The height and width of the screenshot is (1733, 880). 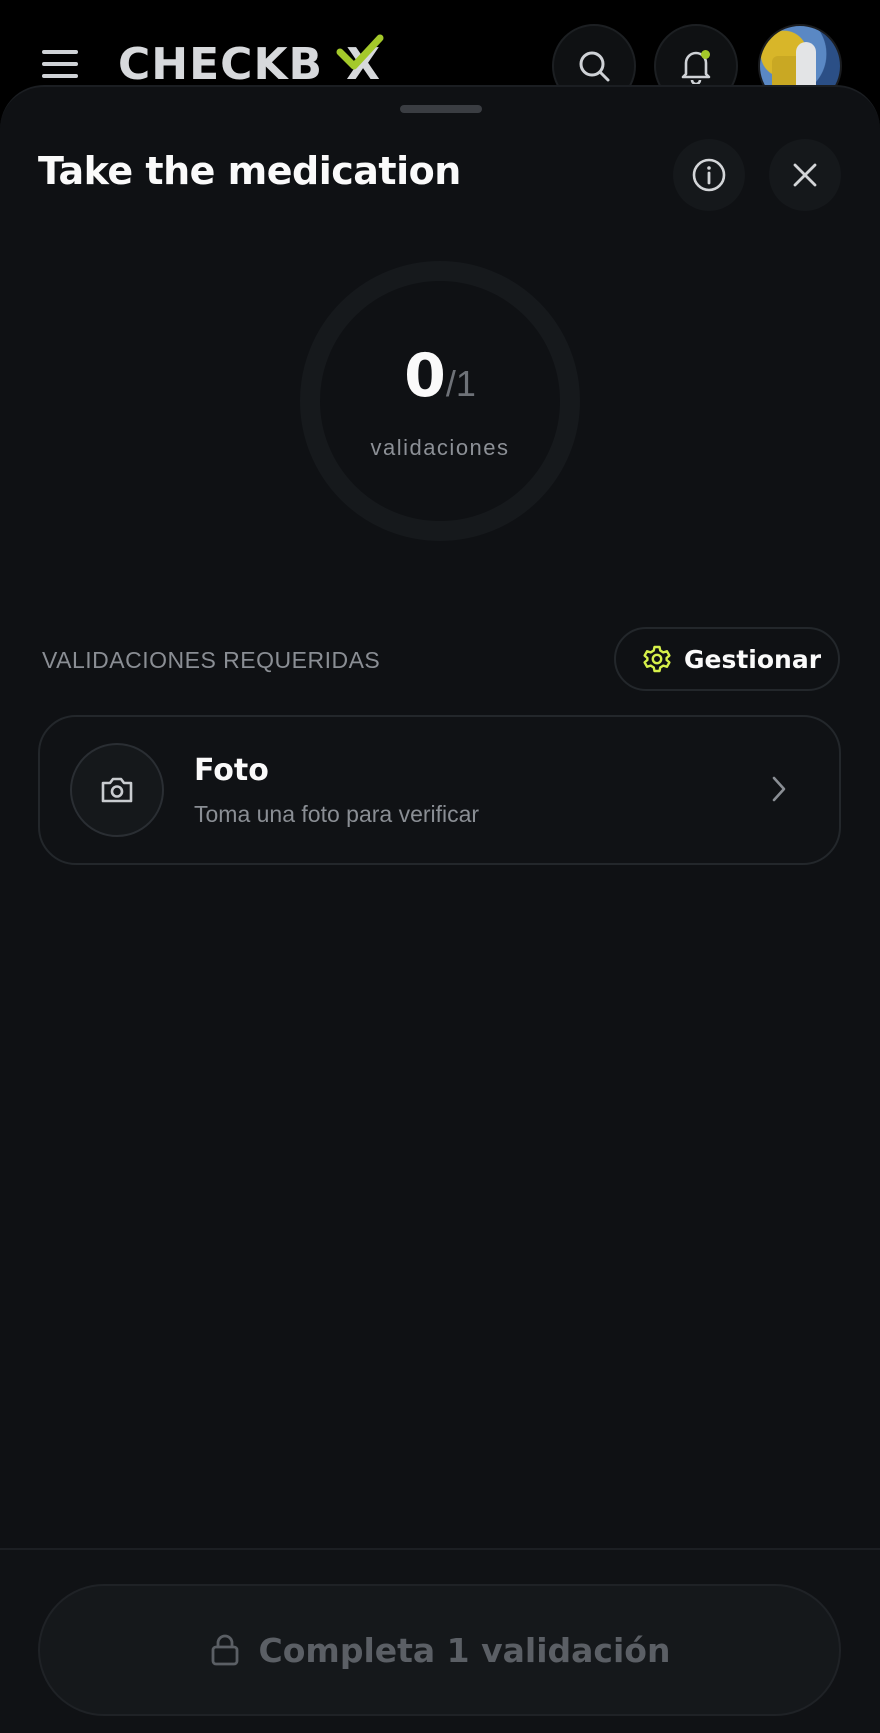 I want to click on page-title: Take the medication, so click(x=249, y=171).